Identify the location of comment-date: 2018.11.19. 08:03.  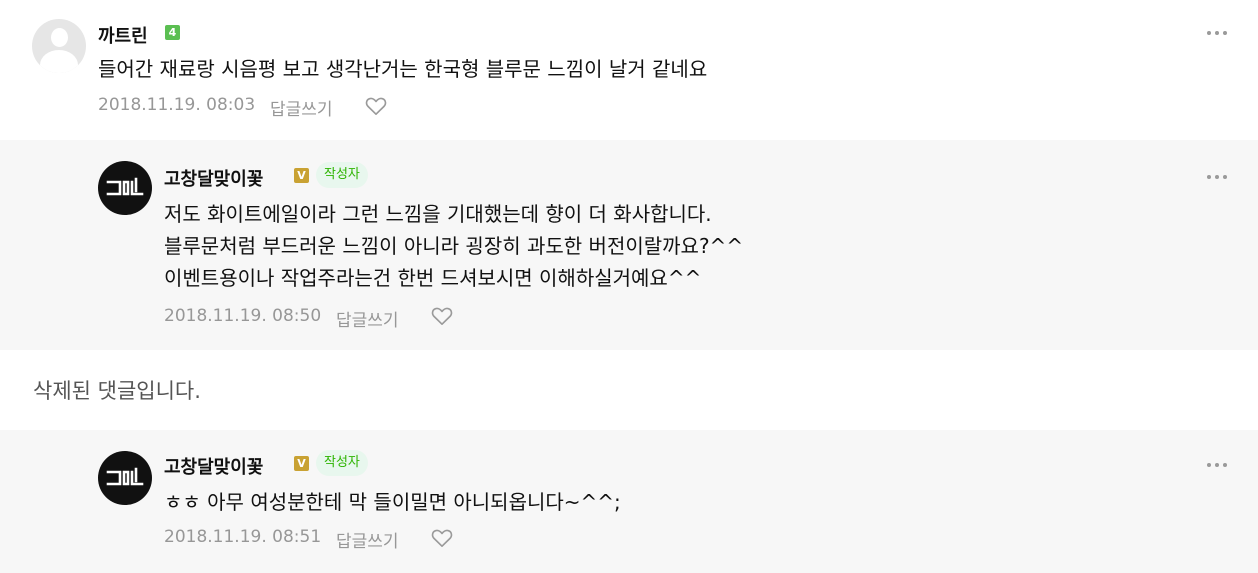
(177, 105).